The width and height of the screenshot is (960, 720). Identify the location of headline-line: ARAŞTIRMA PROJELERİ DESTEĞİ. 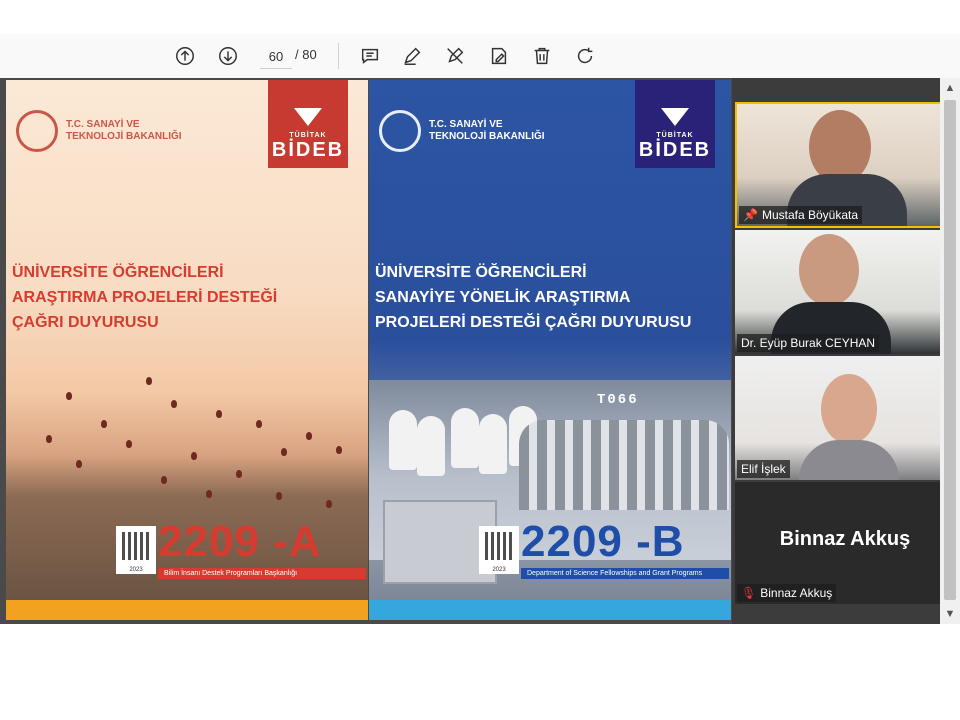
(145, 297).